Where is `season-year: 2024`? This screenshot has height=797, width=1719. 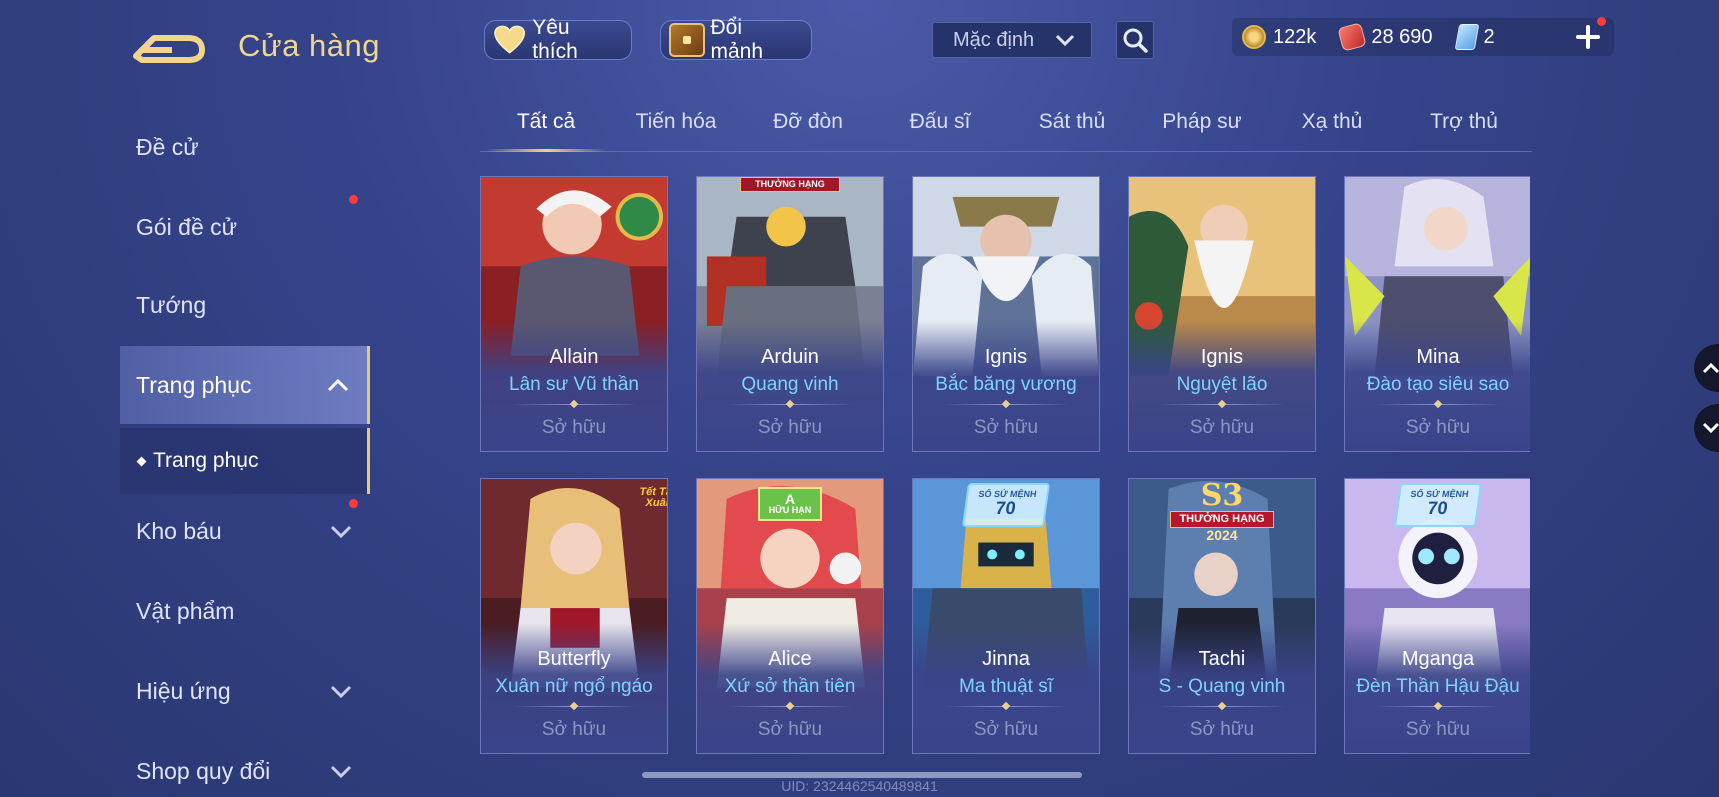
season-year: 2024 is located at coordinates (1222, 535).